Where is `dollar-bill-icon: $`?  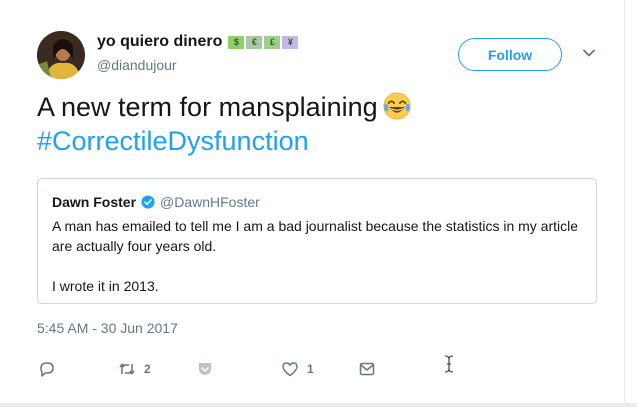
dollar-bill-icon: $ is located at coordinates (236, 42).